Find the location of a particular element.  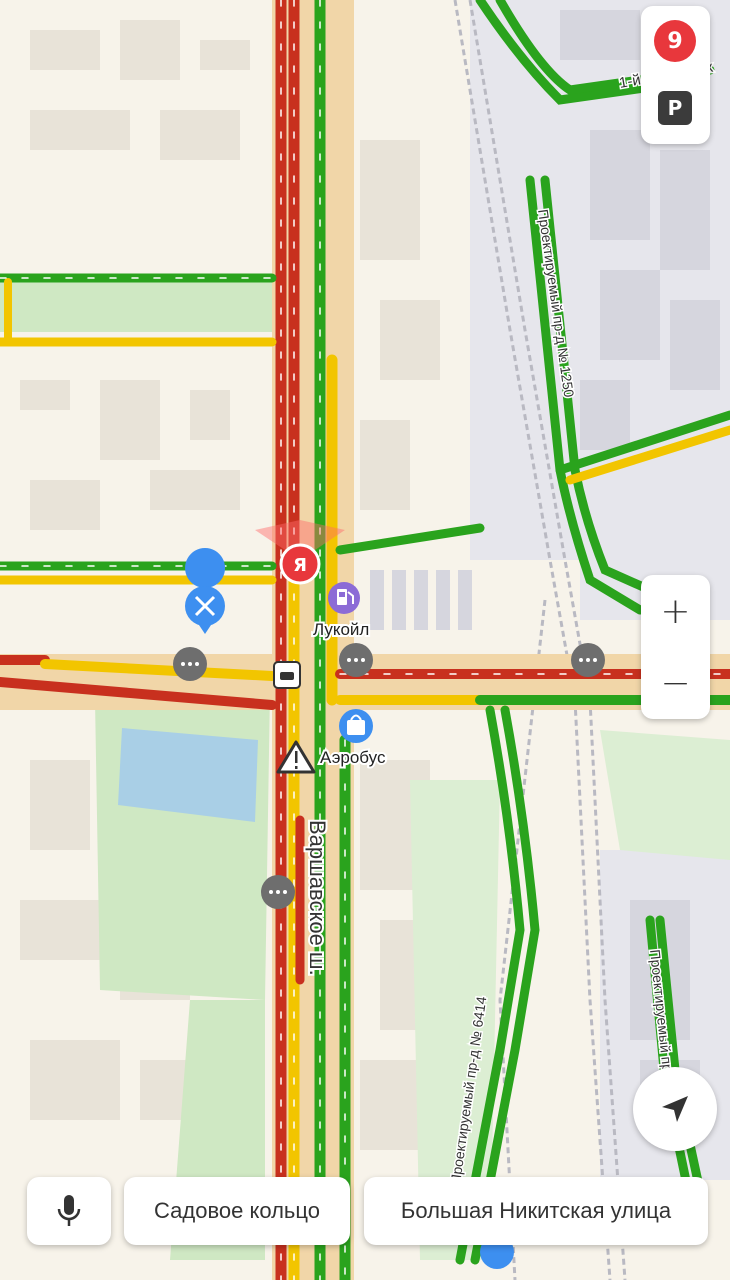

mic-icon is located at coordinates (69, 1210).